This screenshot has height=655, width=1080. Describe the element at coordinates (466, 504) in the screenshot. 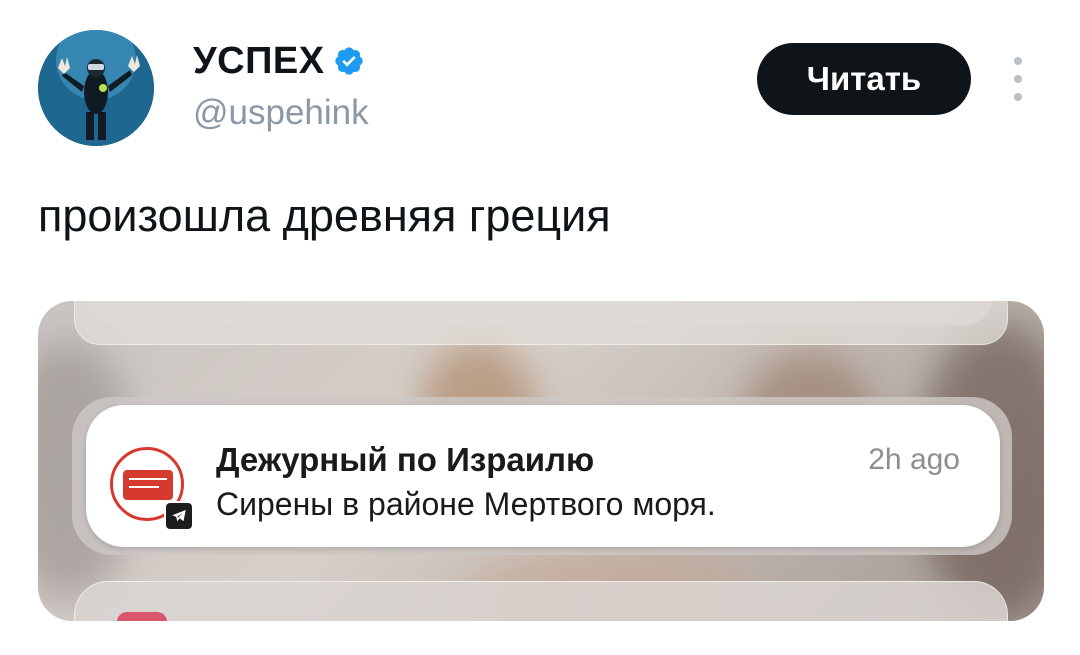

I see `notification-message: Сирены в районе Мертвого моря.` at that location.